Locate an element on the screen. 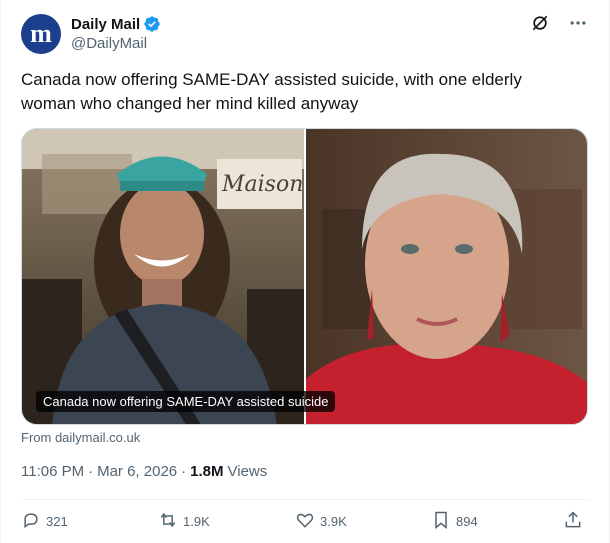  share-icon is located at coordinates (573, 521).